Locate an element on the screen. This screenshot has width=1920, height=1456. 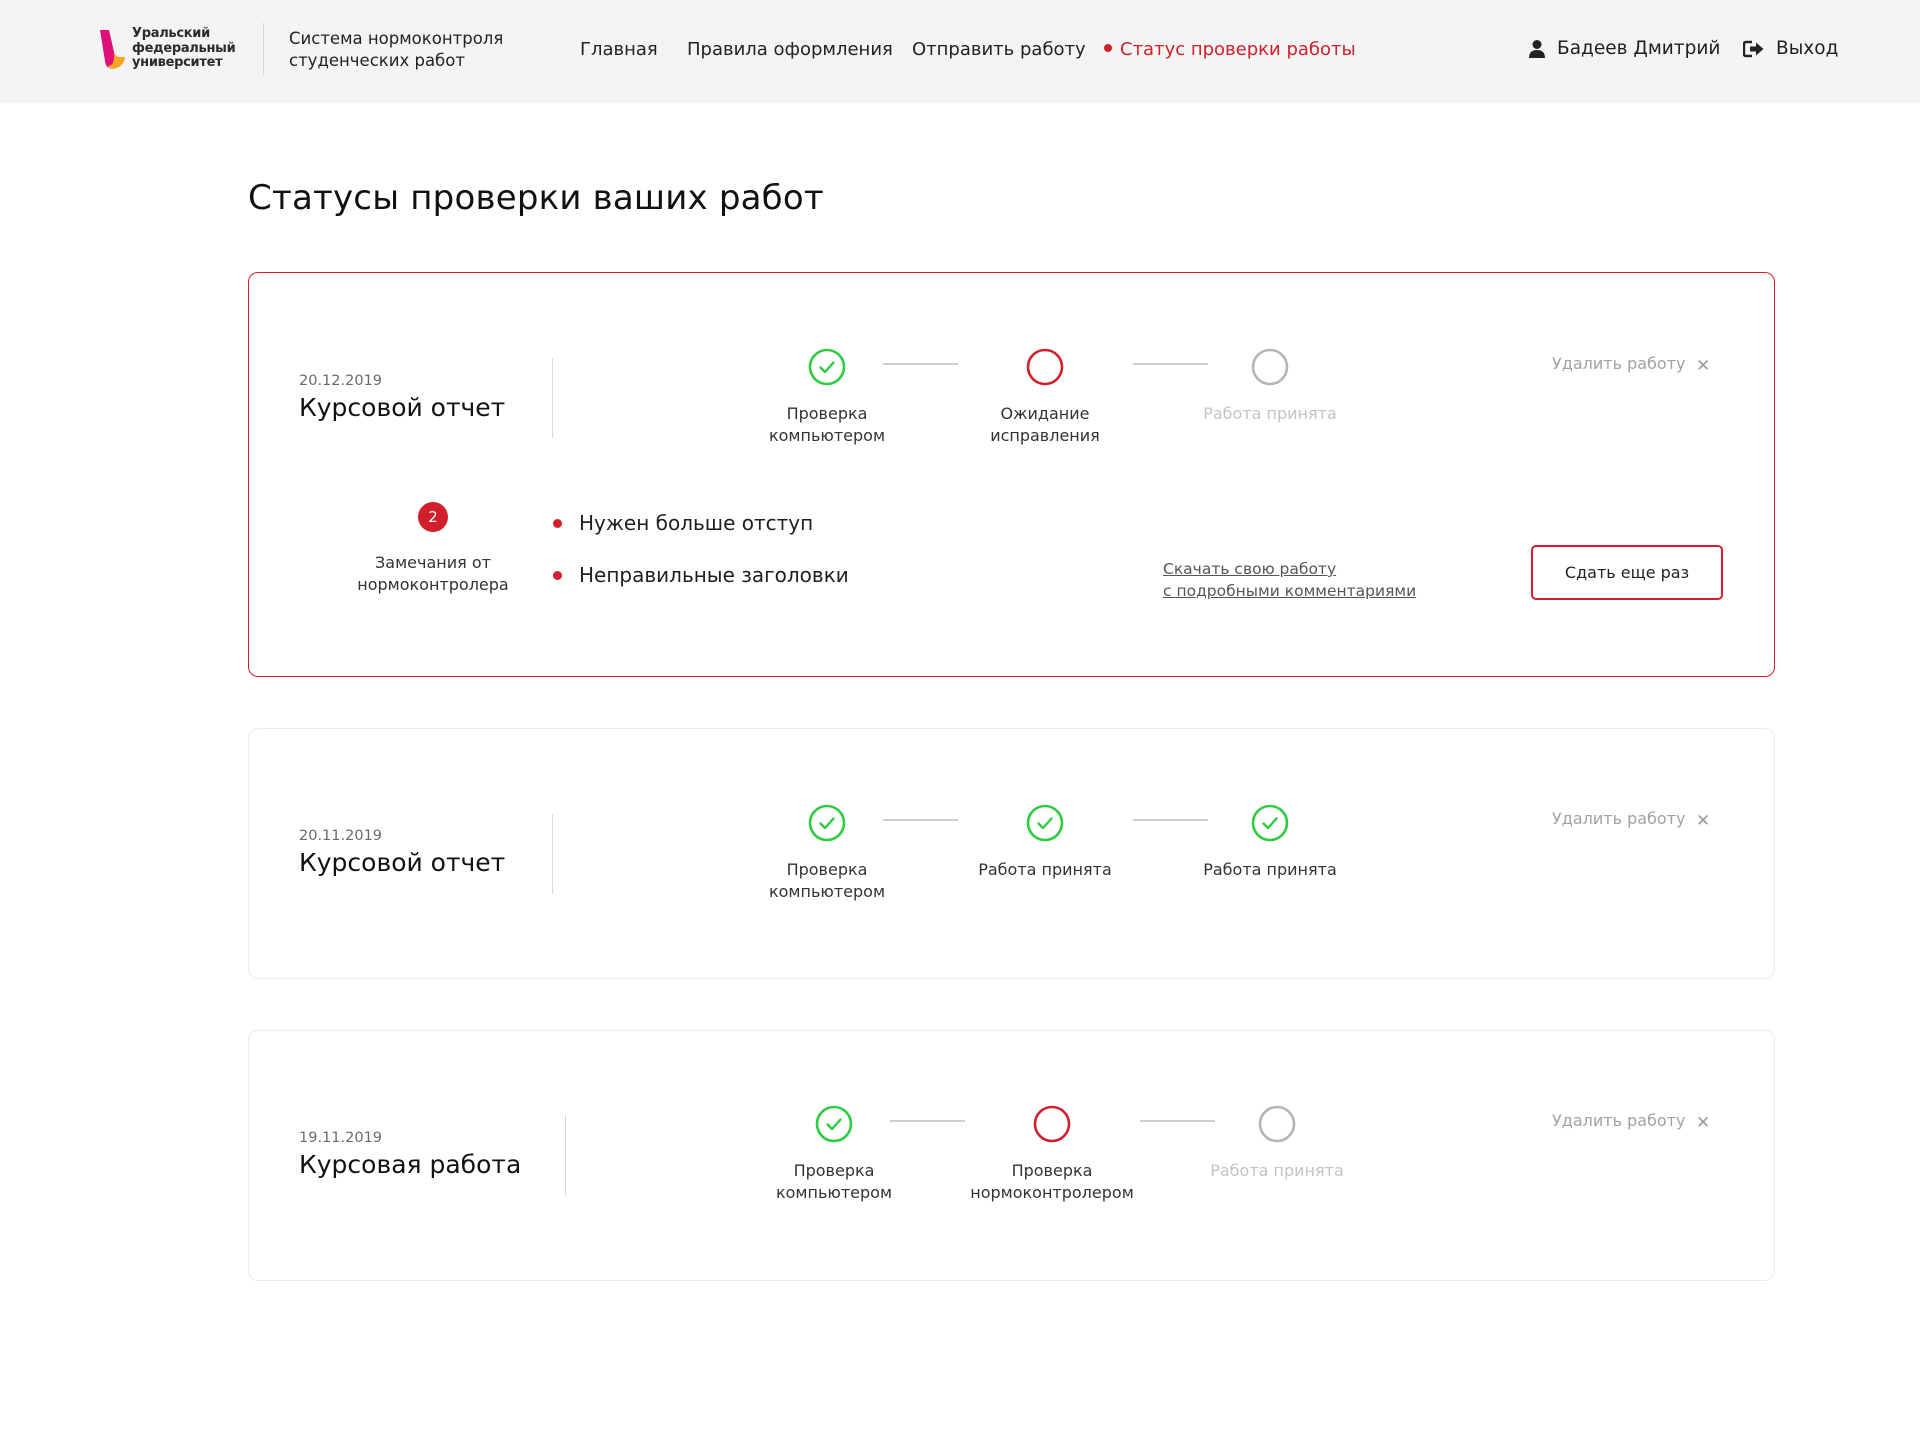
system-title: Система нормоконтроля студенческих работ is located at coordinates (404, 50).